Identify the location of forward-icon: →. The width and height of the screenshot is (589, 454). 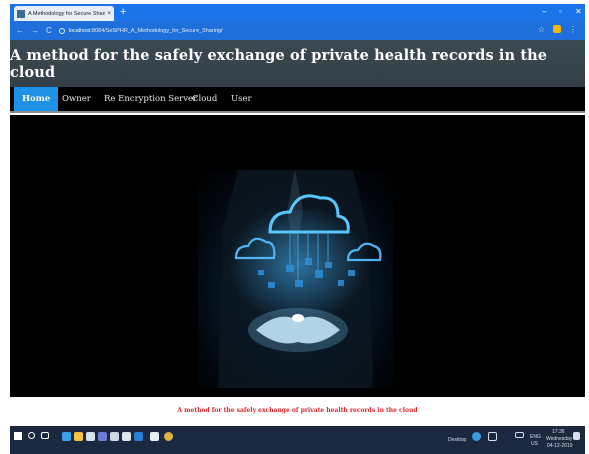
(35, 30).